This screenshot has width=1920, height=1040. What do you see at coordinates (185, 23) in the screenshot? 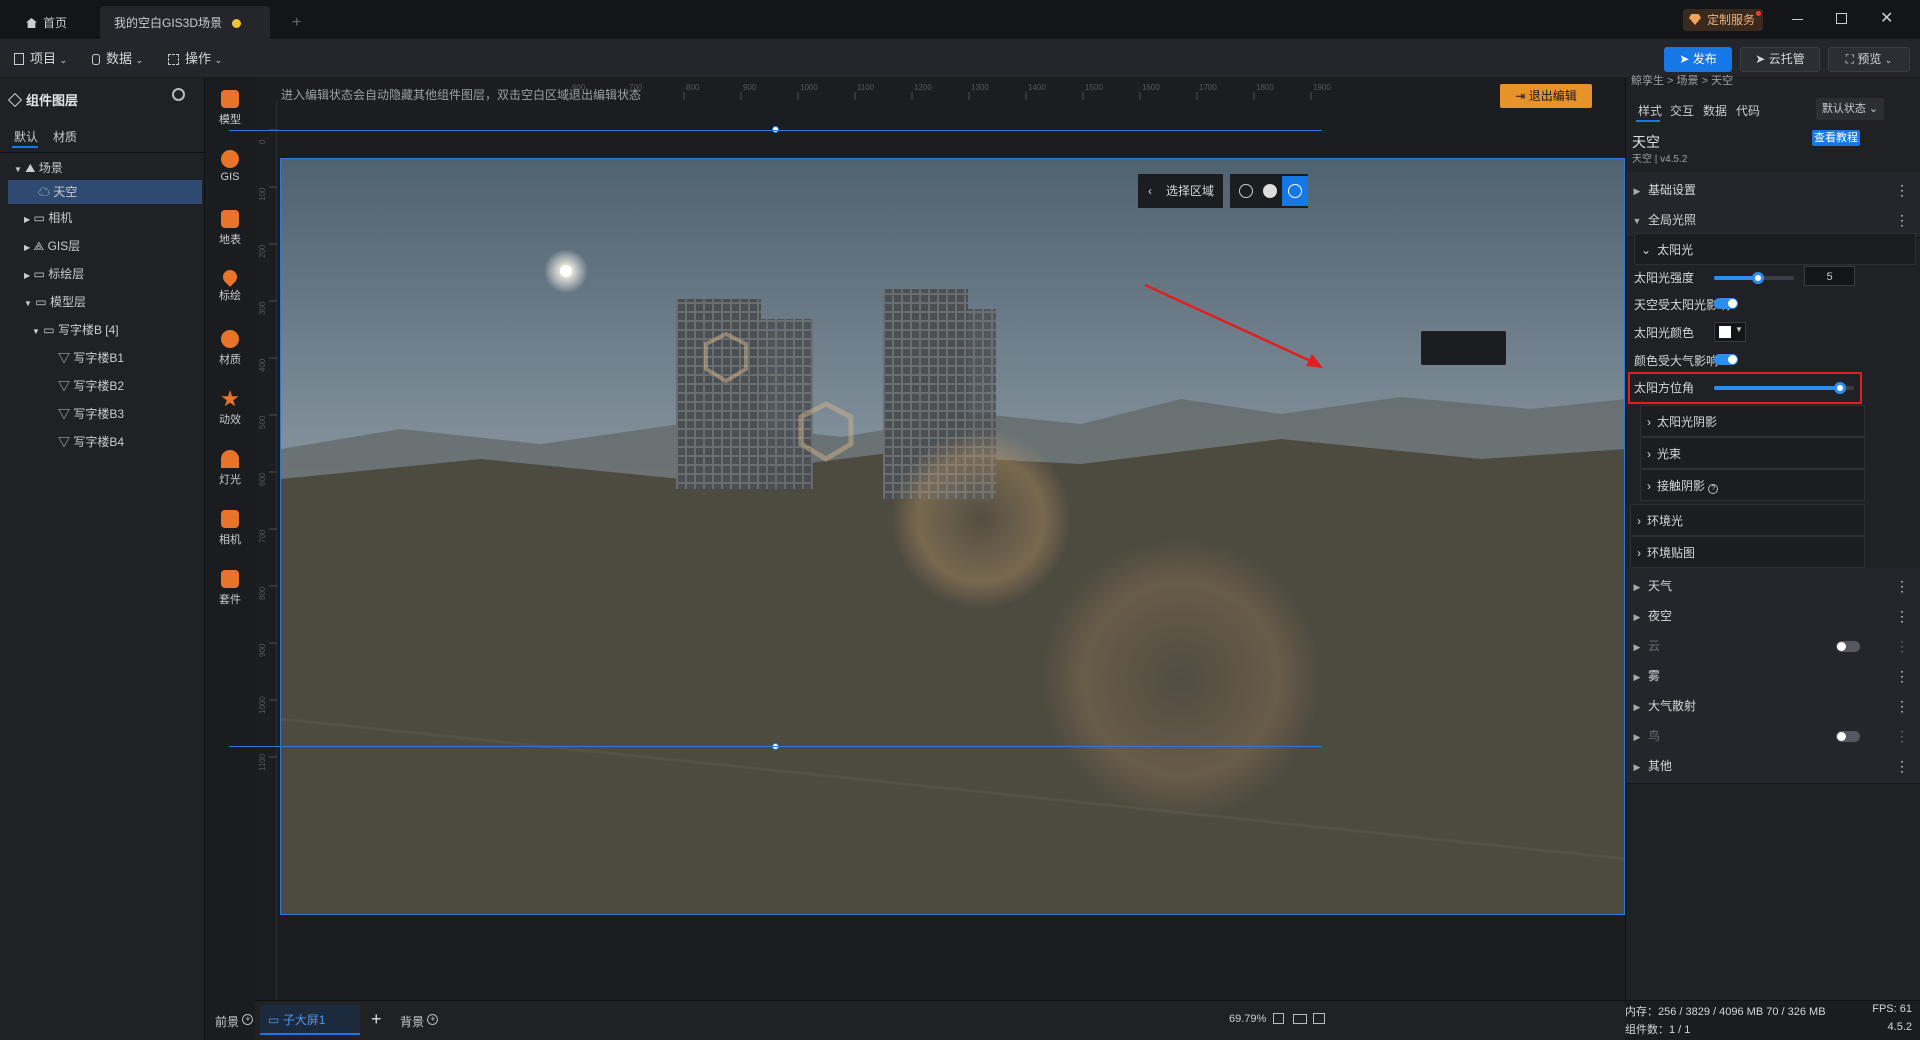
I see `tab-scene: 我的空白GIS3D场景` at bounding box center [185, 23].